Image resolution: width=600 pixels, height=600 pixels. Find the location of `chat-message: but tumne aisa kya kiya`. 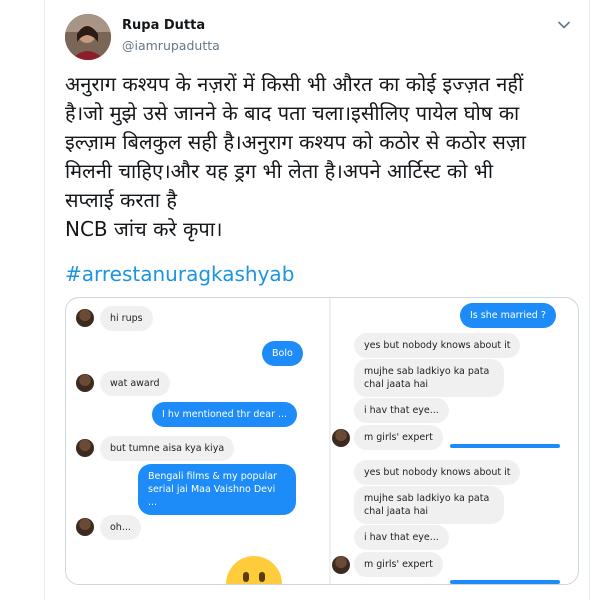

chat-message: but tumne aisa kya kiya is located at coordinates (167, 448).